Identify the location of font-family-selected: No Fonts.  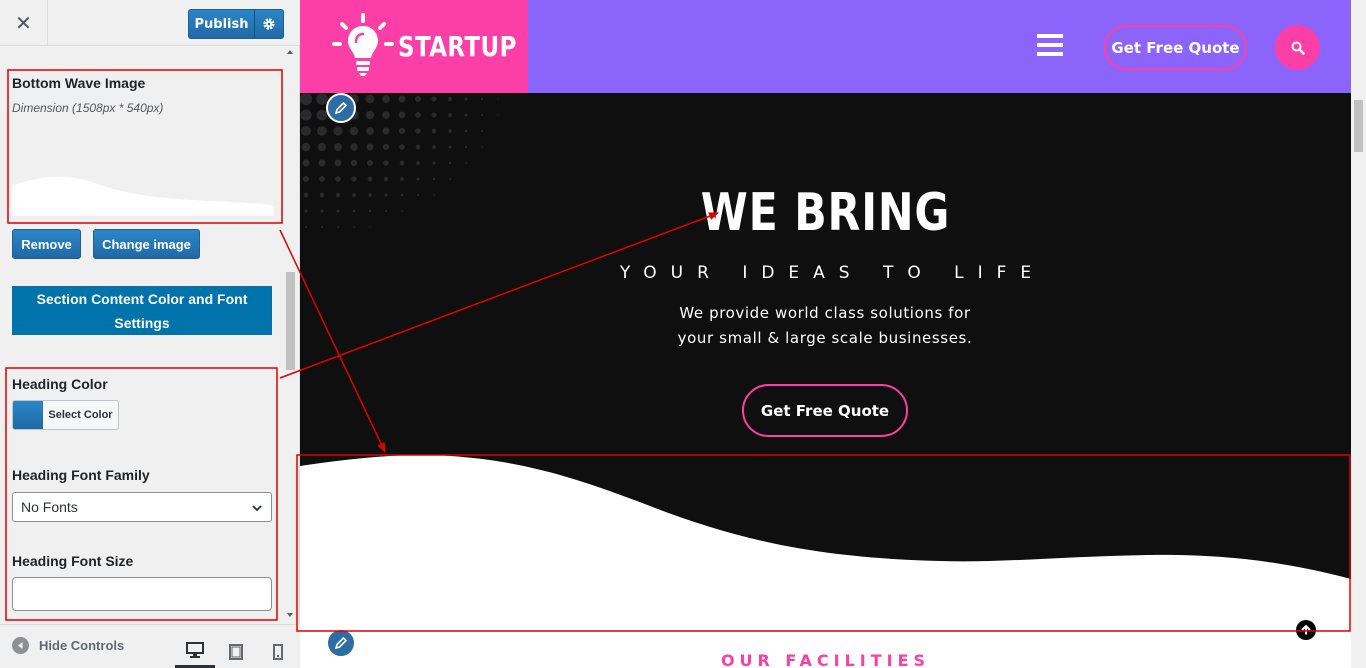
(49, 507).